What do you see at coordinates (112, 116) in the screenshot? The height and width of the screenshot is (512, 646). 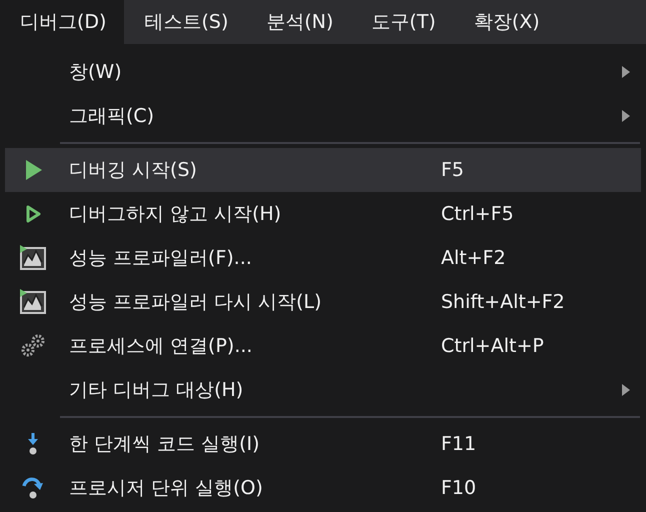 I see `menu-item-label: 그래픽(C)` at bounding box center [112, 116].